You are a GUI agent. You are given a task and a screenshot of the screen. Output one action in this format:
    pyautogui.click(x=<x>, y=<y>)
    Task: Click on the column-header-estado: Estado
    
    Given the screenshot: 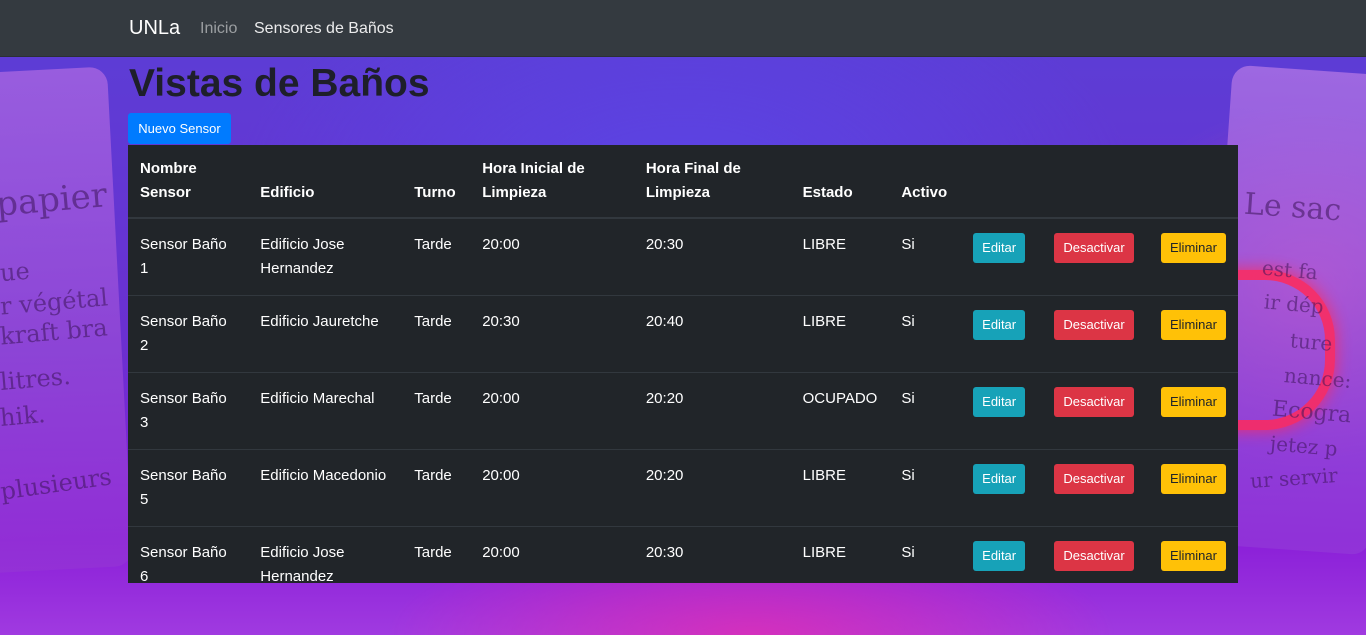 What is the action you would take?
    pyautogui.click(x=840, y=182)
    